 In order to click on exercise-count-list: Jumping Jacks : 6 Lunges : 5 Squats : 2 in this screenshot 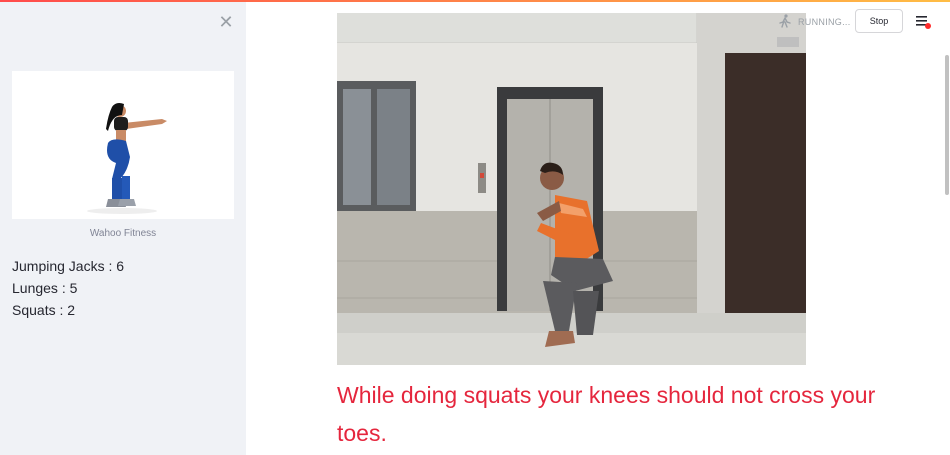, I will do `click(68, 290)`.